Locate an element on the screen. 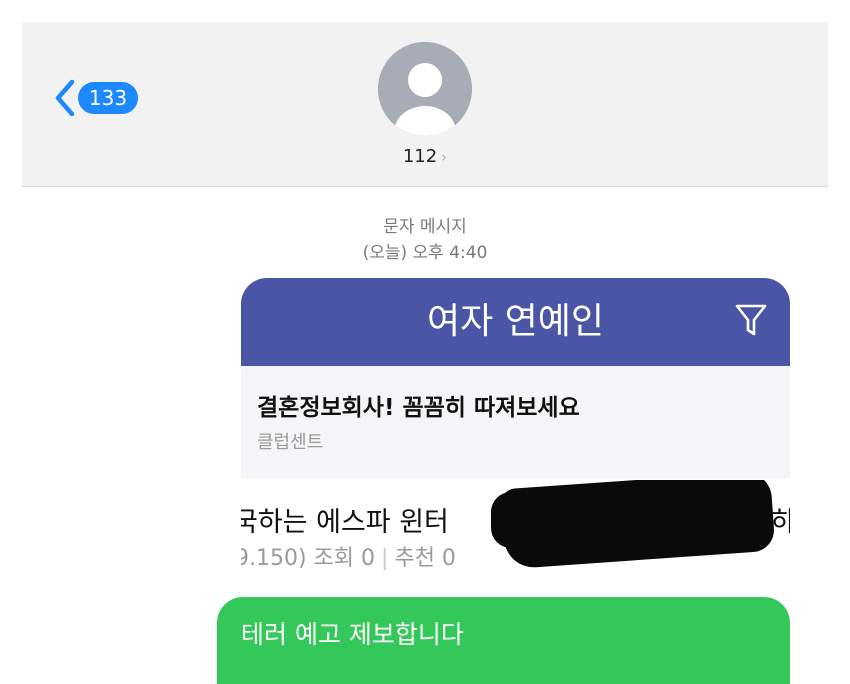 This screenshot has height=684, width=850. chevron-right-icon: › is located at coordinates (444, 157).